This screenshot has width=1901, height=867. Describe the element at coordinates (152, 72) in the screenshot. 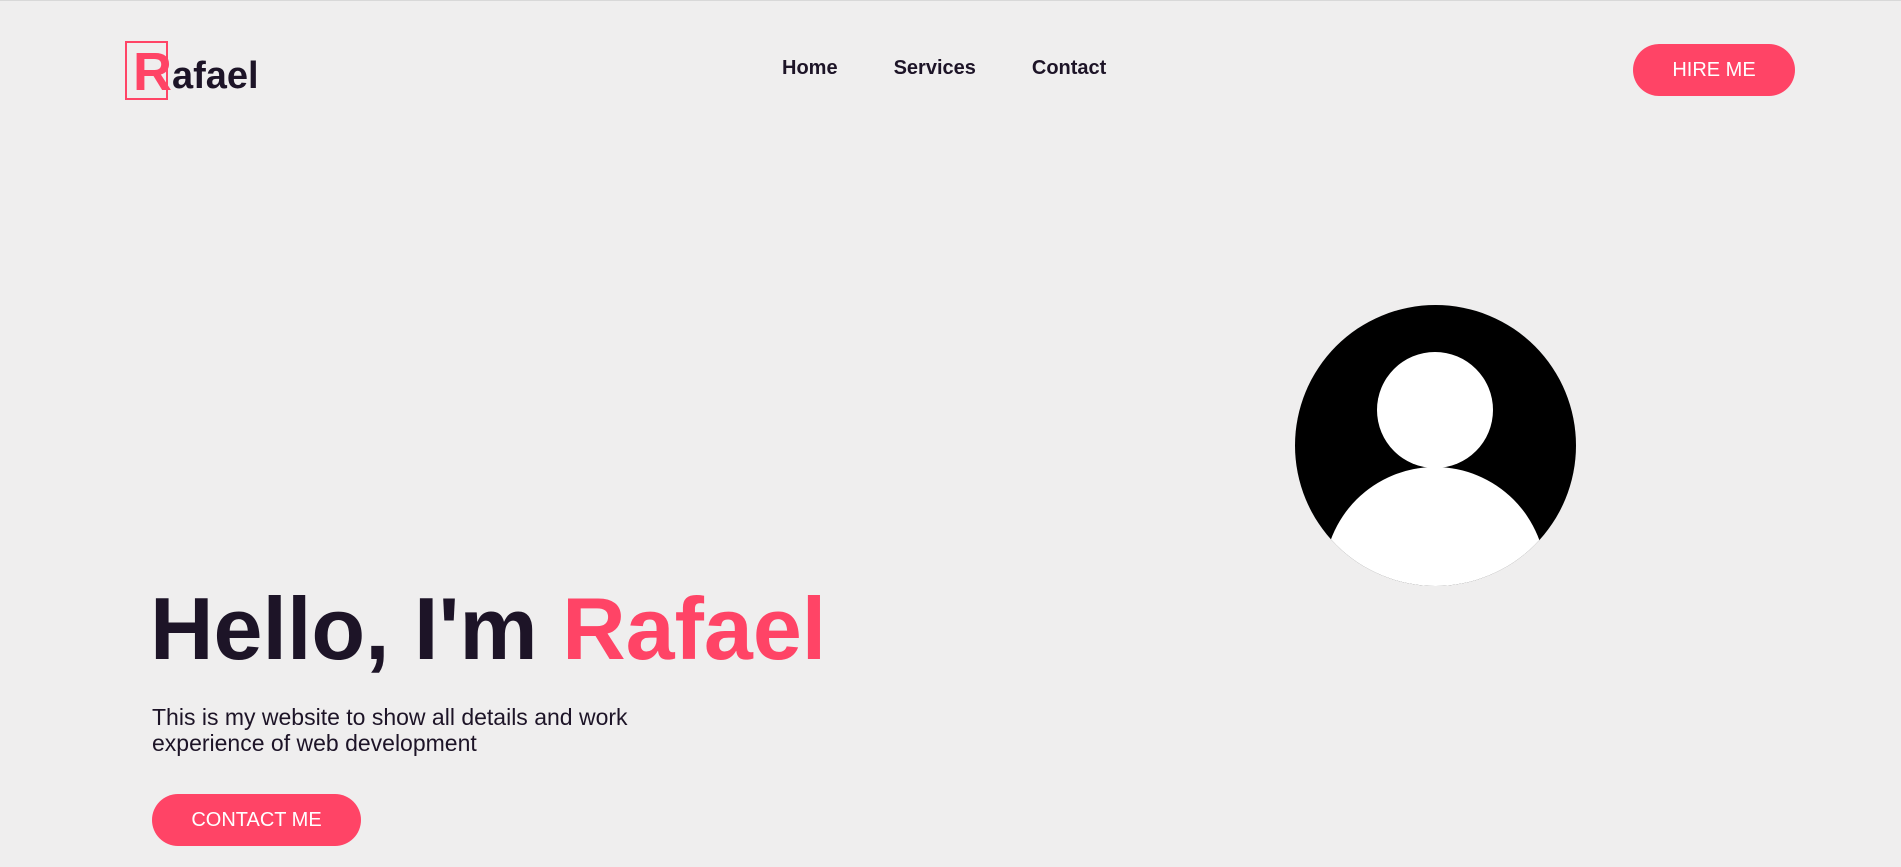

I see `logo-initial: R` at that location.